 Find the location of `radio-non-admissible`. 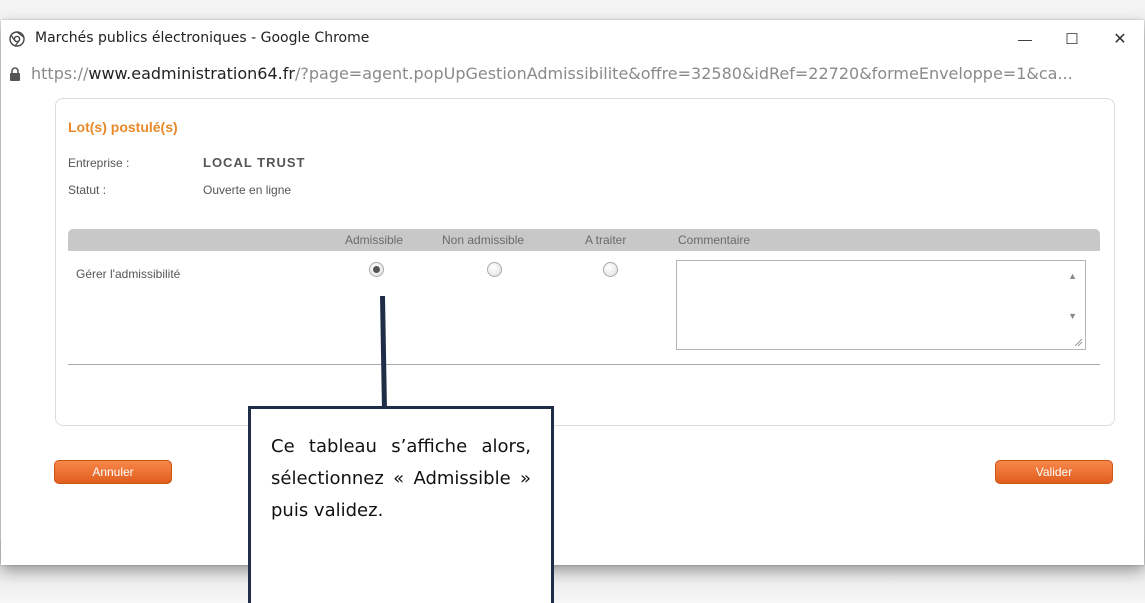

radio-non-admissible is located at coordinates (494, 269).